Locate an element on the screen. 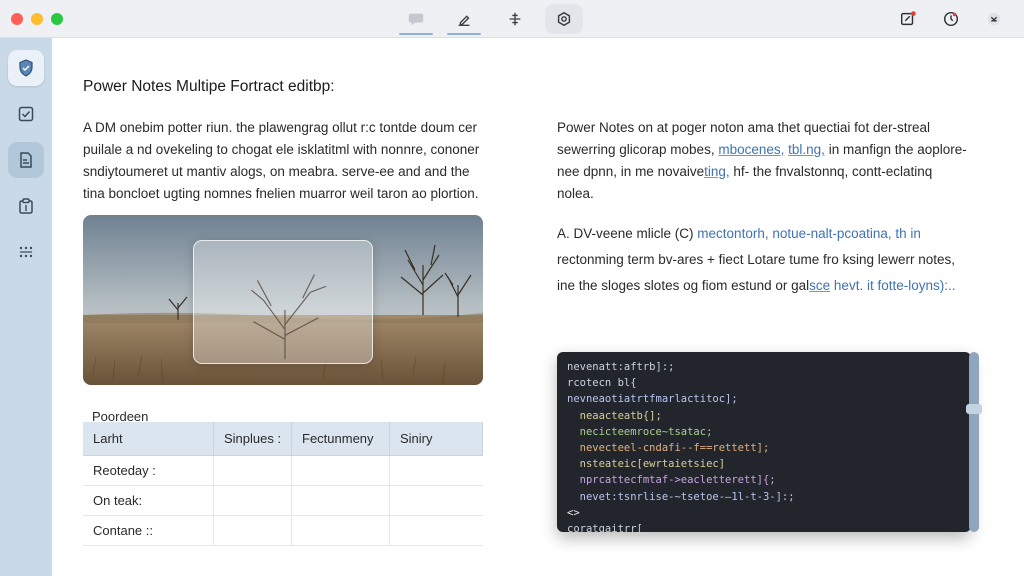 The width and height of the screenshot is (1024, 576). table-cell: On teak: is located at coordinates (148, 500).